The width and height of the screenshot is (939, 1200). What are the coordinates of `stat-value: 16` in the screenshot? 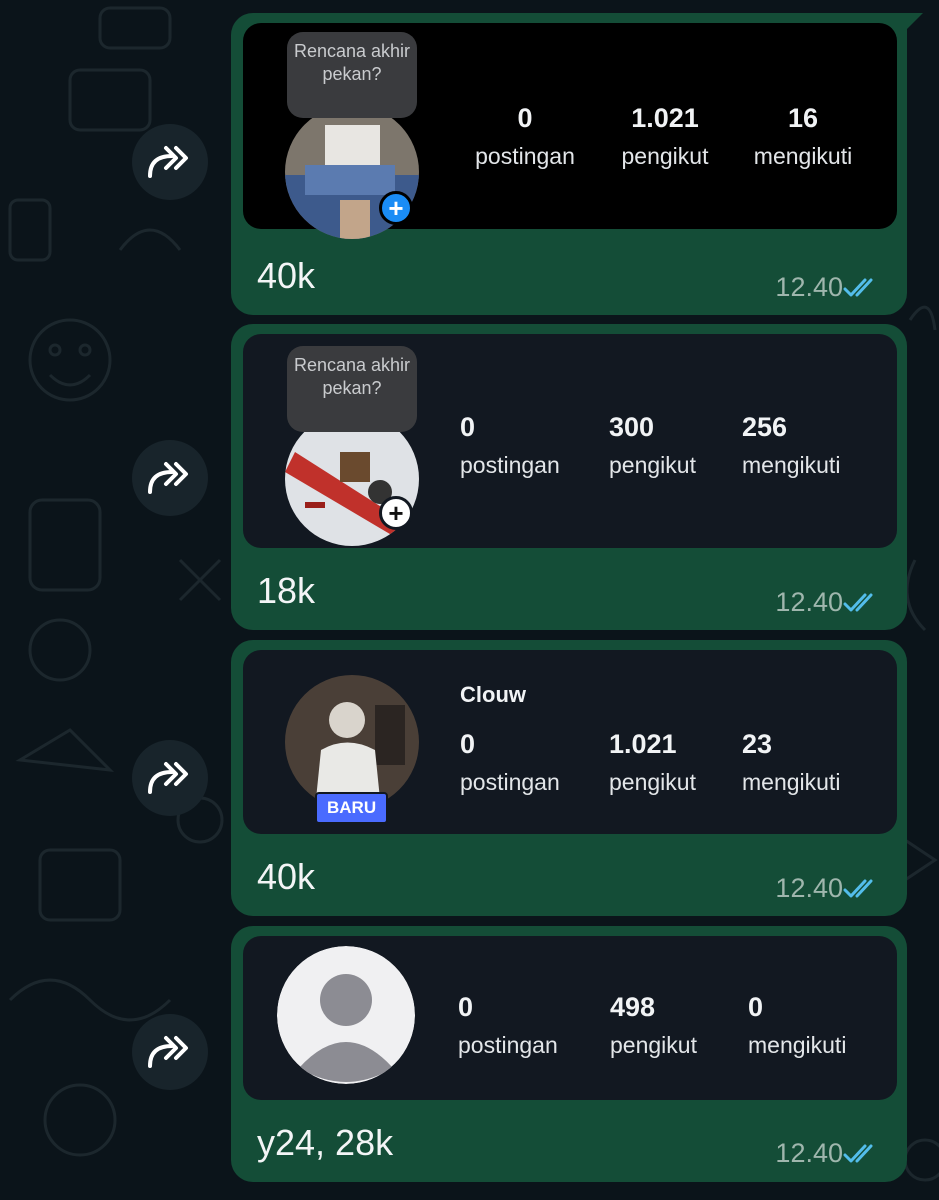 It's located at (803, 118).